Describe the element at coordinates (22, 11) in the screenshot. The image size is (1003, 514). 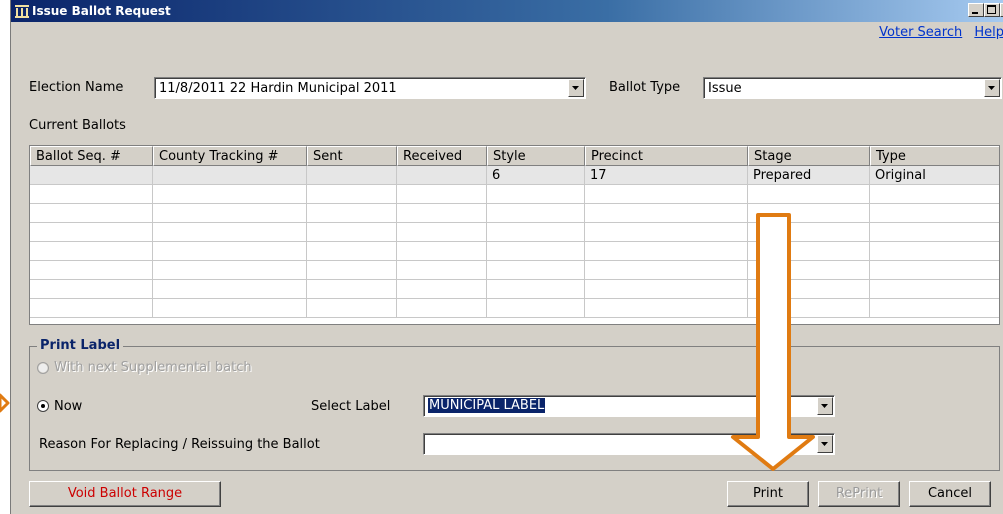
I see `app-icon` at that location.